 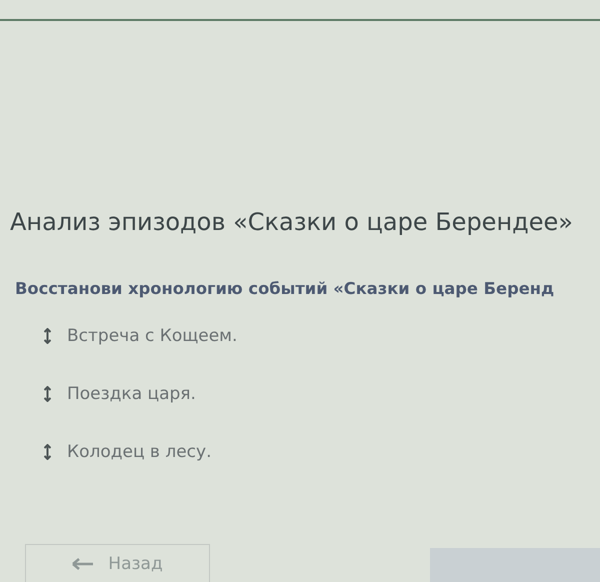 I want to click on arrow-left-icon, so click(x=83, y=564).